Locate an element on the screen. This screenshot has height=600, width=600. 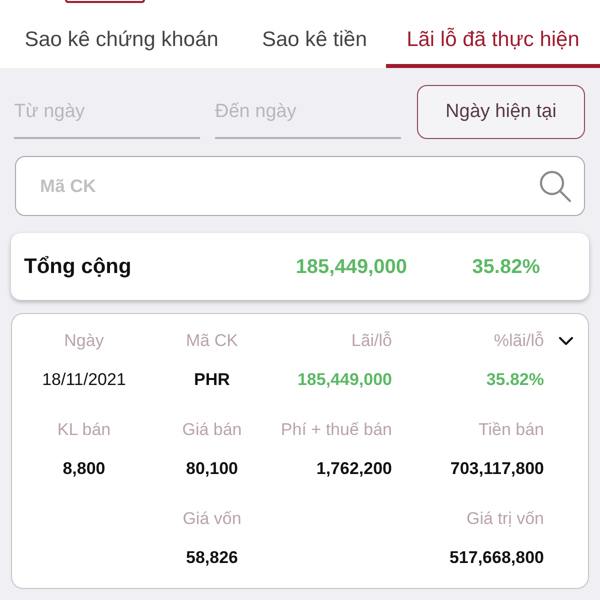
field-label: Lãi/lỗ is located at coordinates (371, 341).